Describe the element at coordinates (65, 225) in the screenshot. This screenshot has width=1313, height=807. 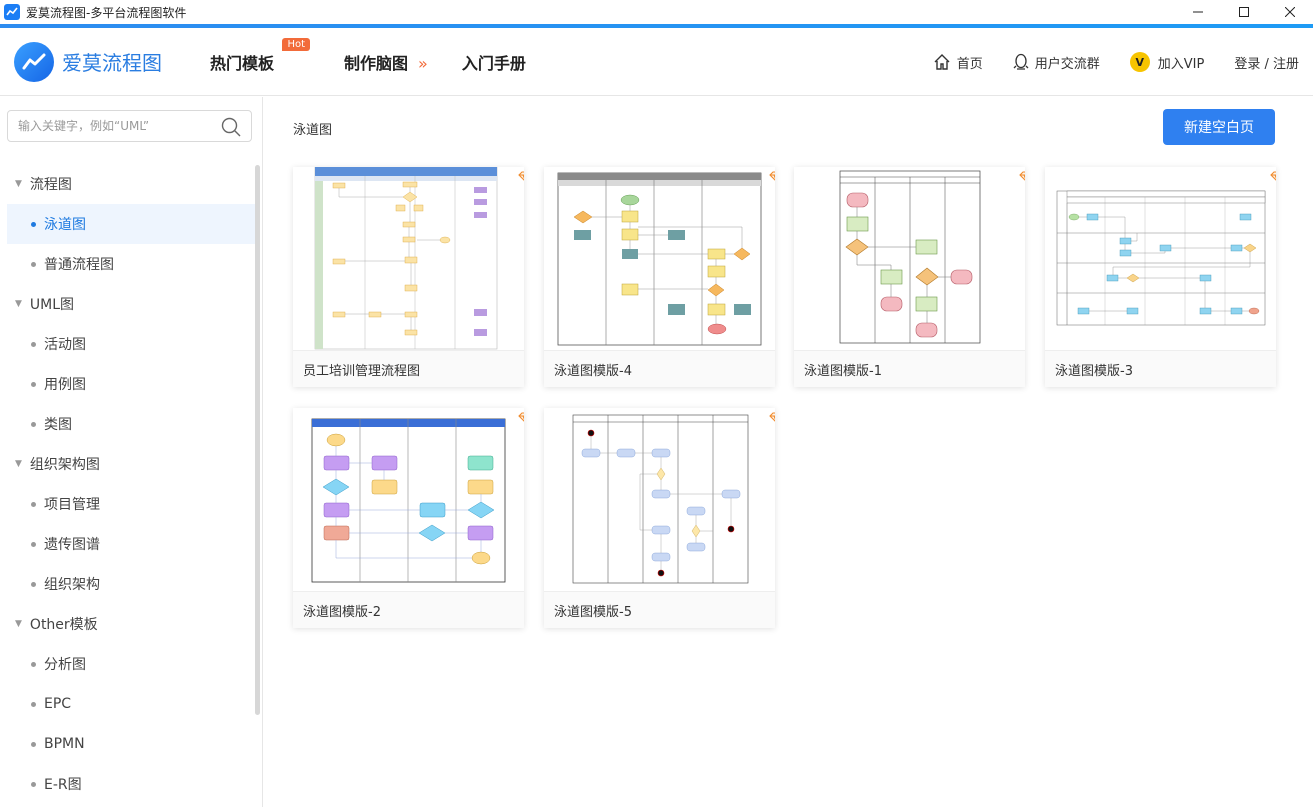
I see `tree-item-label: 泳道图` at that location.